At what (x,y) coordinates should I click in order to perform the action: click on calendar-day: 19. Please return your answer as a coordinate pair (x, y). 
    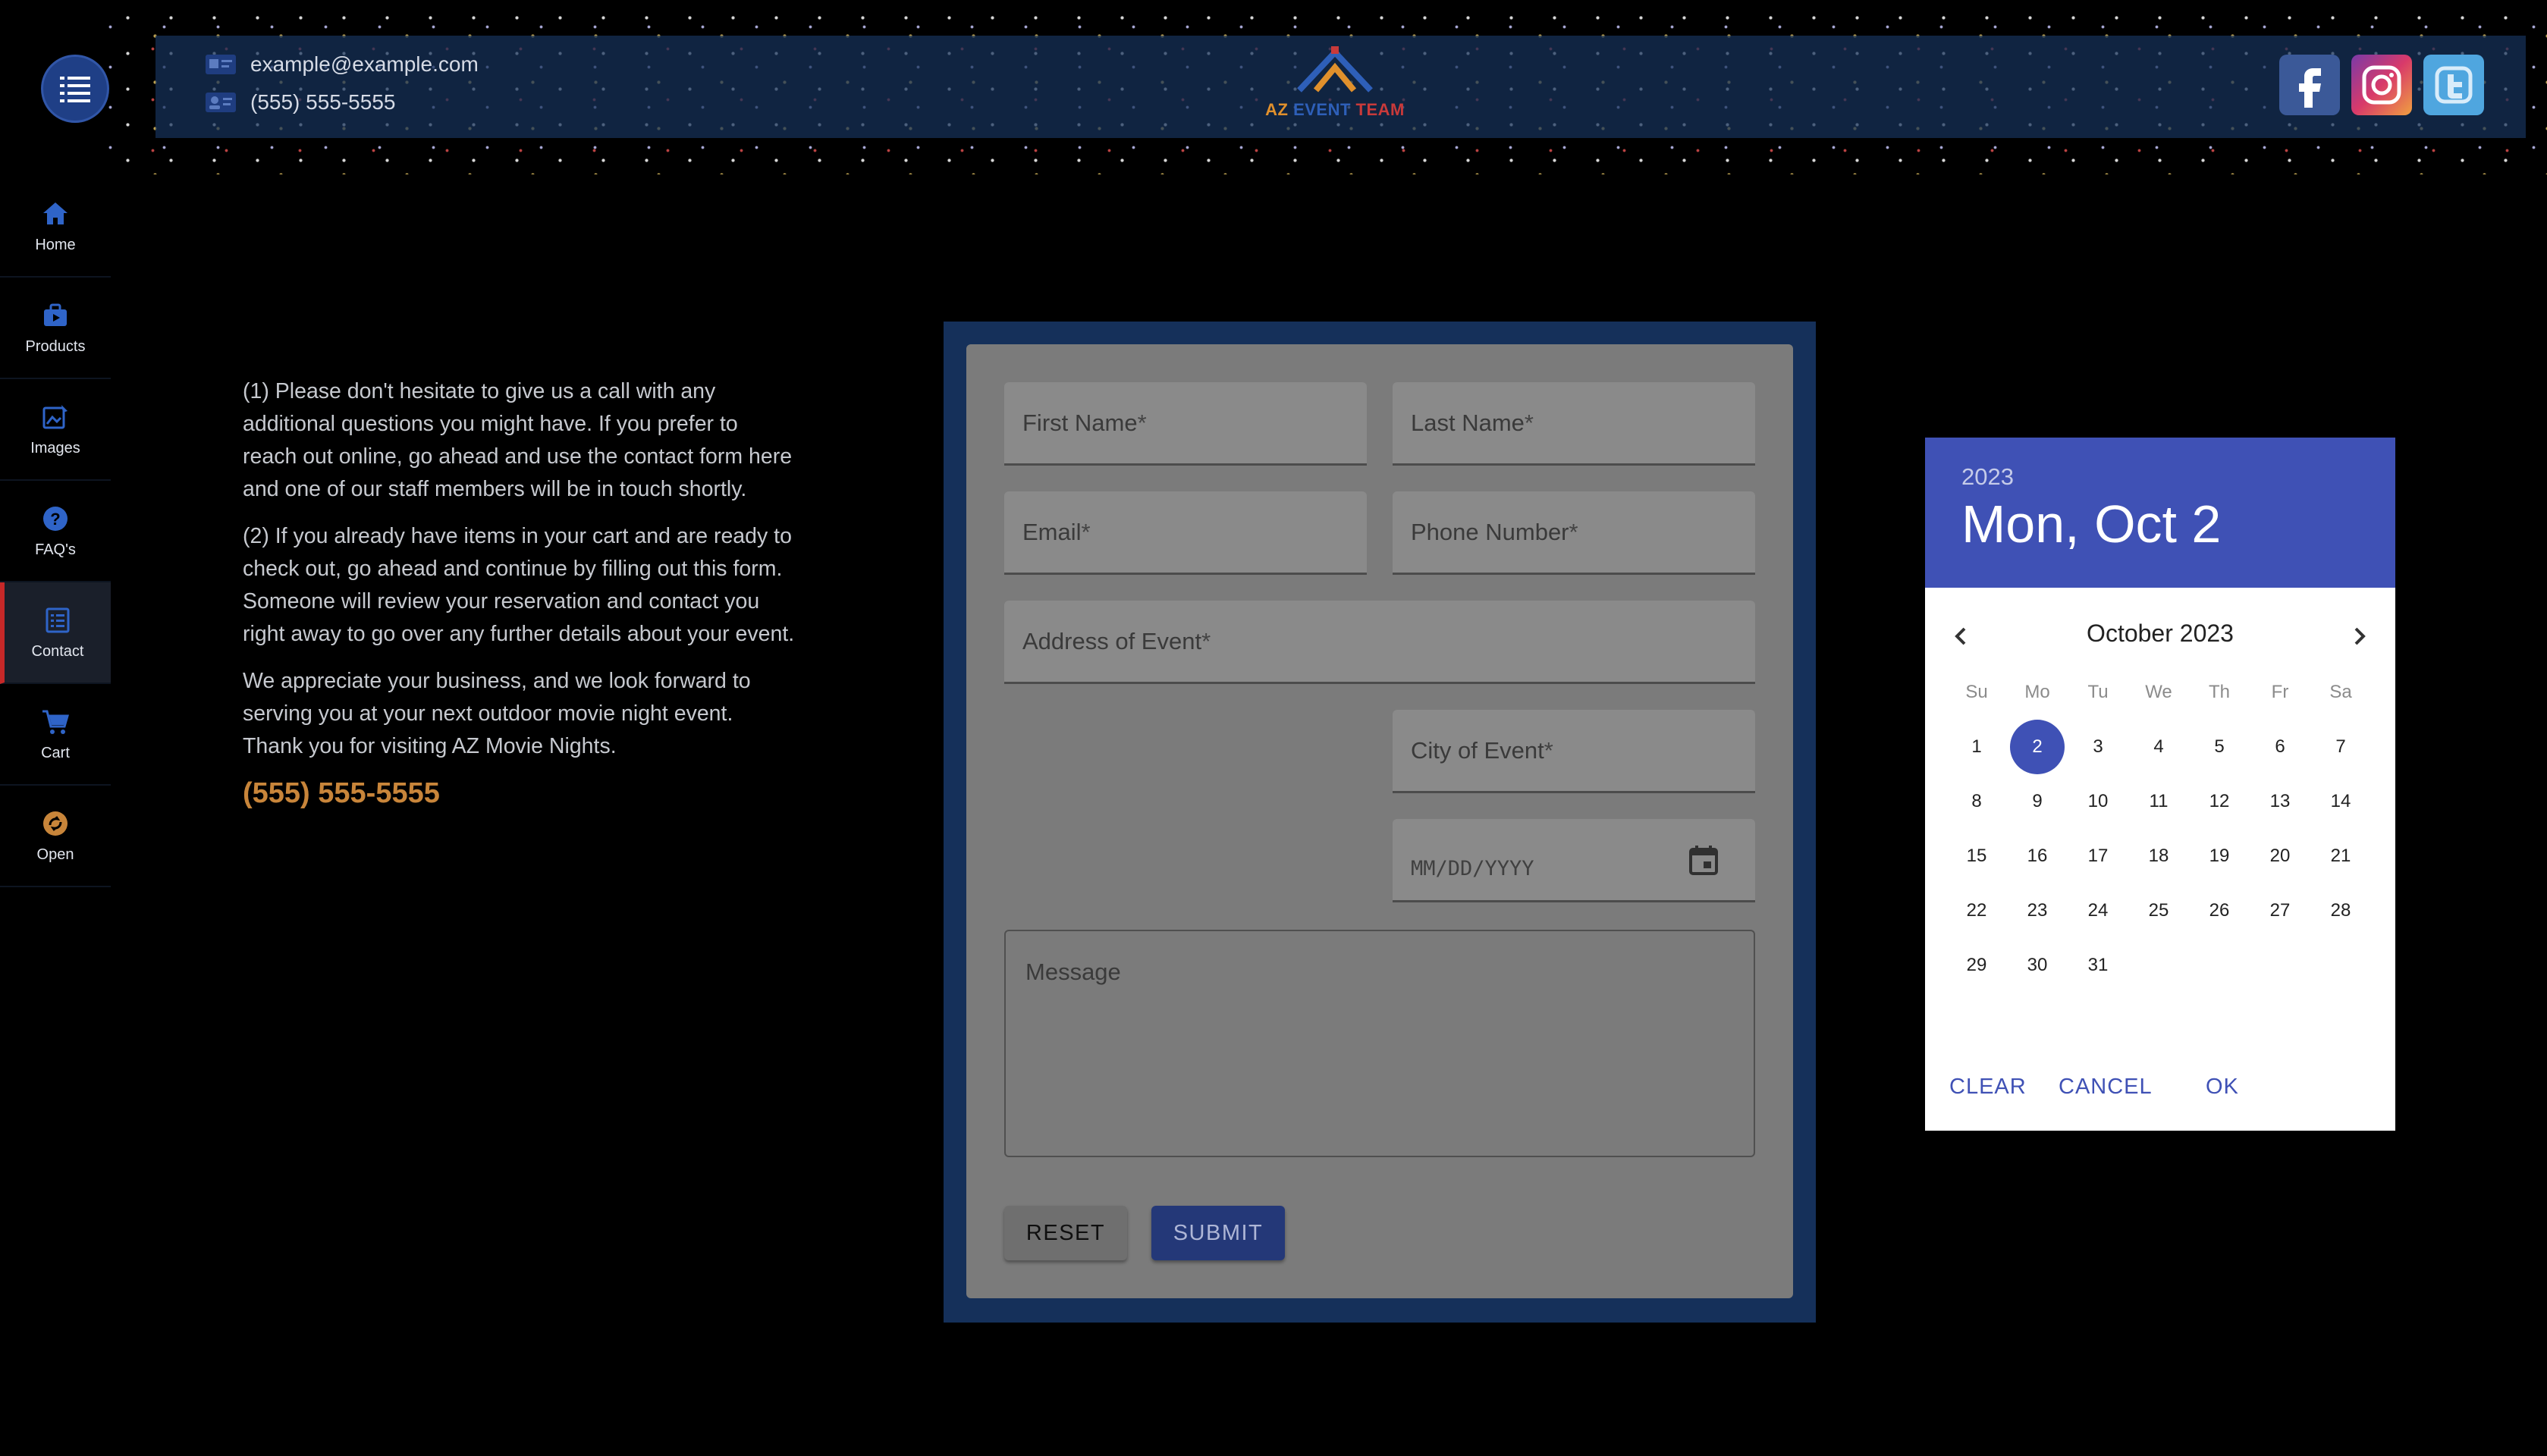
    Looking at the image, I should click on (2219, 856).